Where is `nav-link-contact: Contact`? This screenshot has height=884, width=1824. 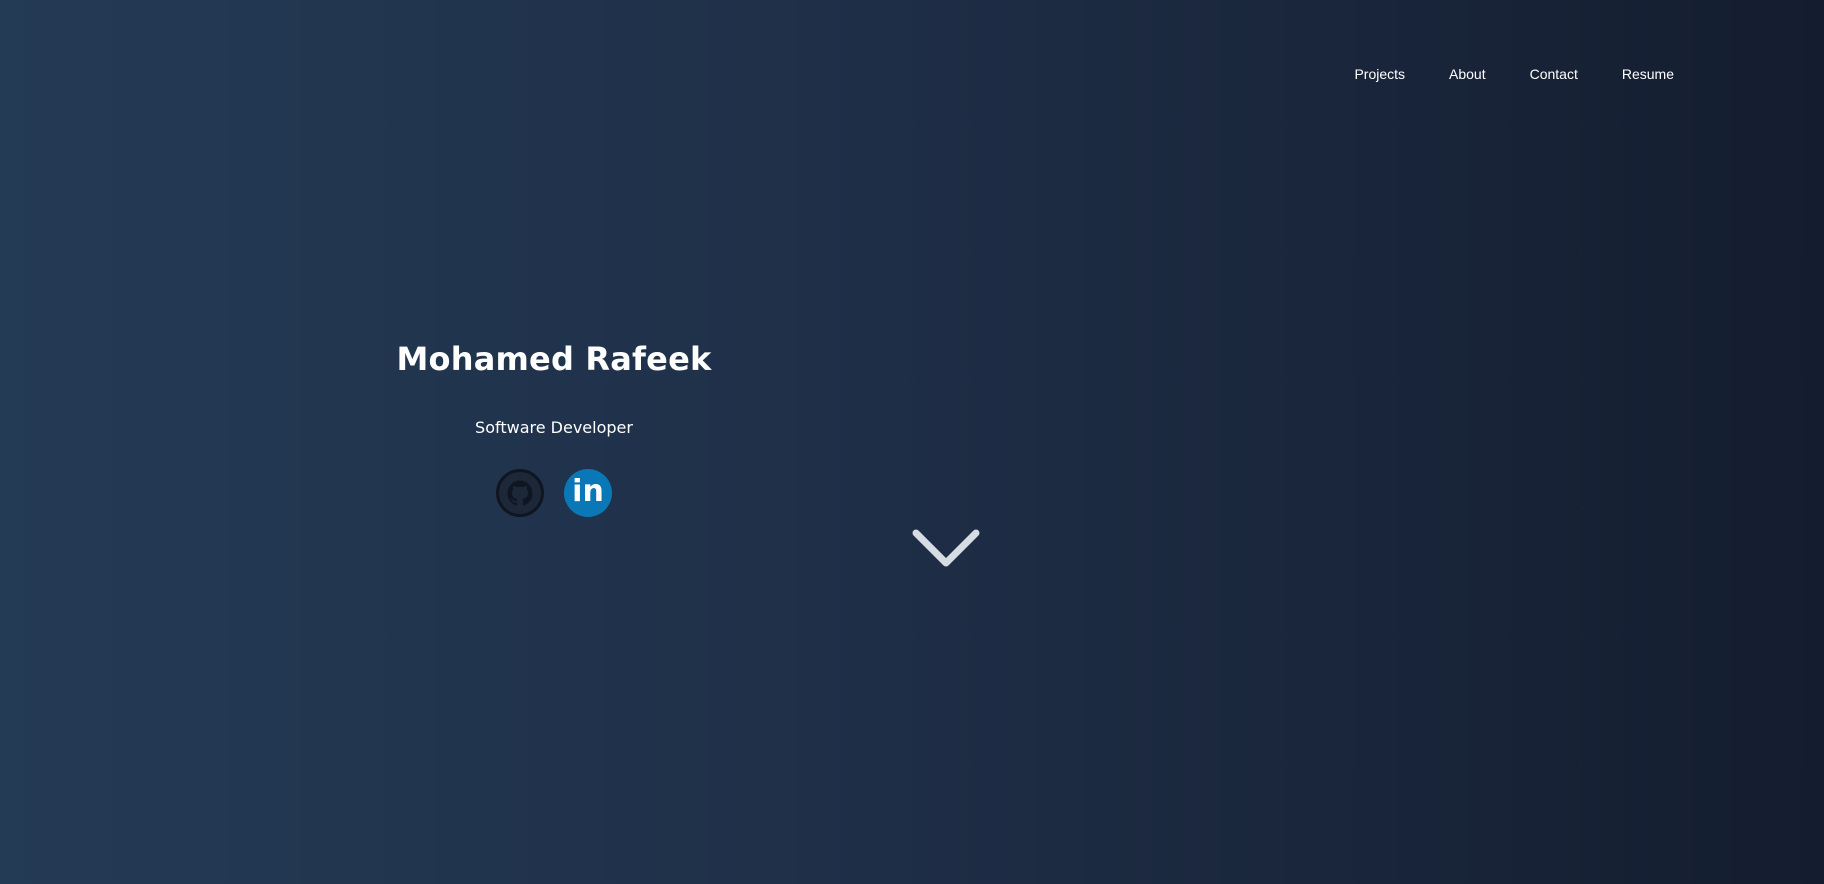
nav-link-contact: Contact is located at coordinates (1554, 74).